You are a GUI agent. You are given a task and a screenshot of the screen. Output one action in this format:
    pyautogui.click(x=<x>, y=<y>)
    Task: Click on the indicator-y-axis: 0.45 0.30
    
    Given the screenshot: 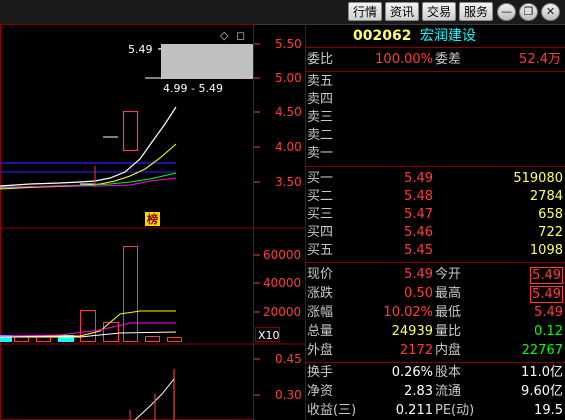 What is the action you would take?
    pyautogui.click(x=278, y=377)
    